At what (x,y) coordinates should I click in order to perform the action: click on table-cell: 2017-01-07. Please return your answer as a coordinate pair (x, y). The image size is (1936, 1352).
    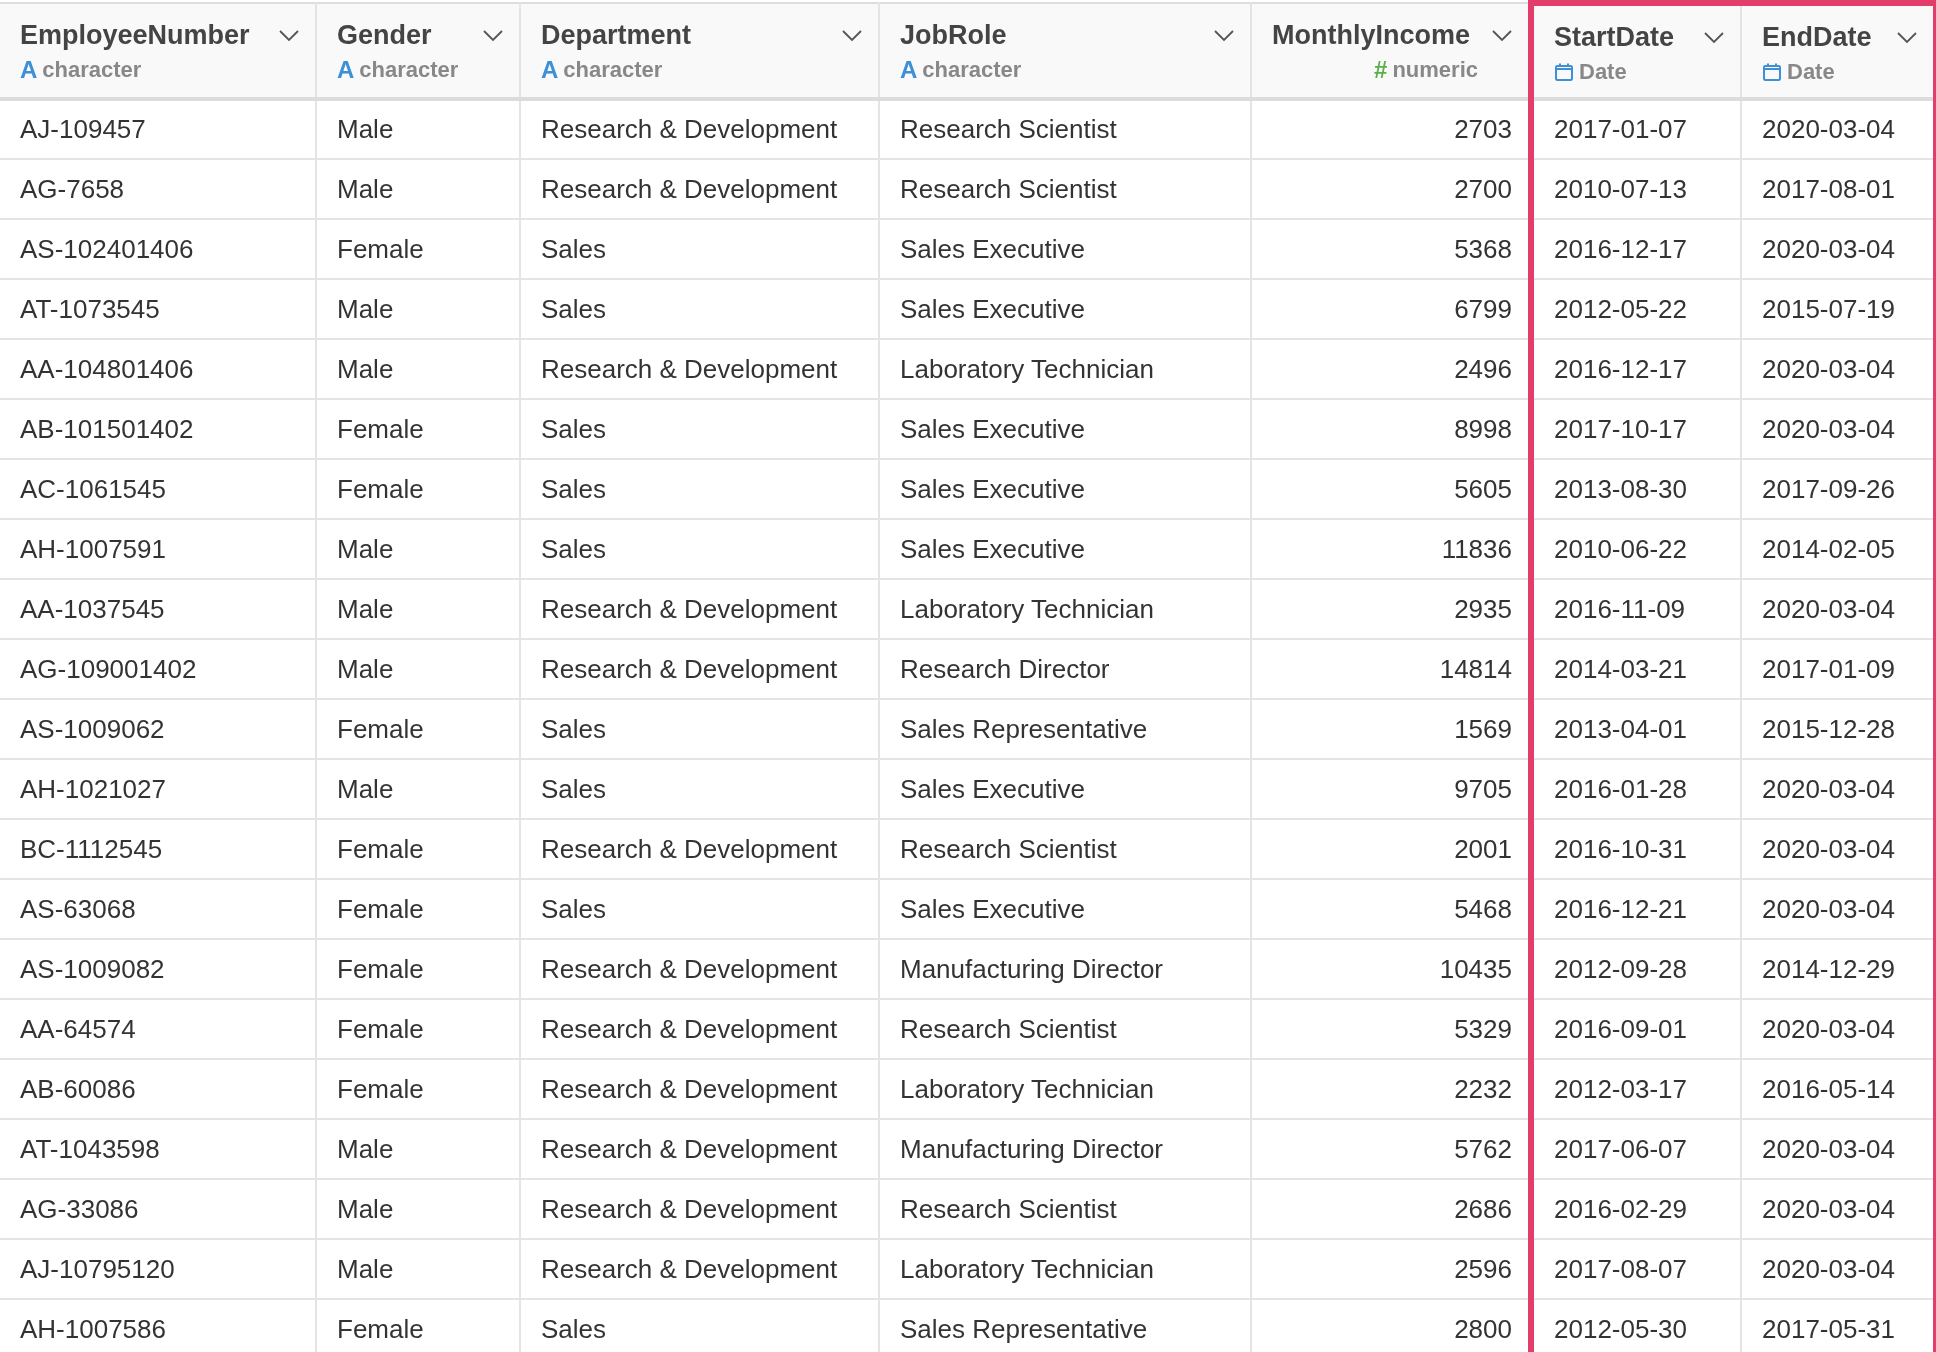
    Looking at the image, I should click on (1636, 129).